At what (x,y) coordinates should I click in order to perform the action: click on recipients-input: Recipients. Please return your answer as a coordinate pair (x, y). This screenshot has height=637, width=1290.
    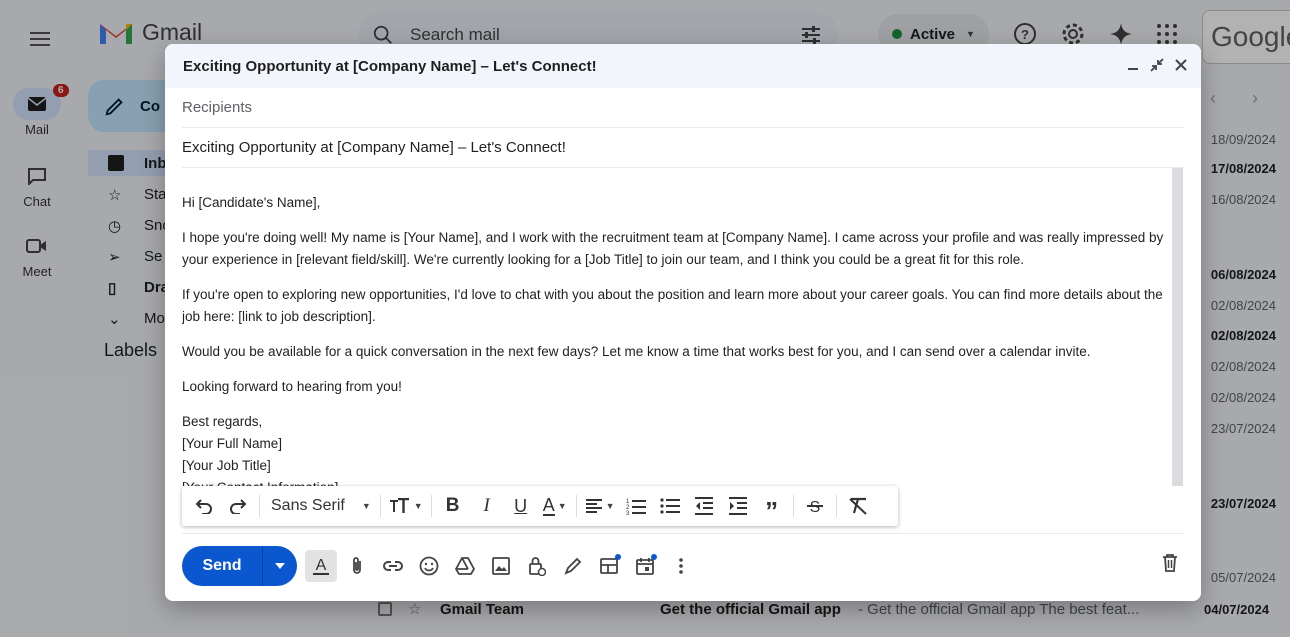
    Looking at the image, I should click on (217, 107).